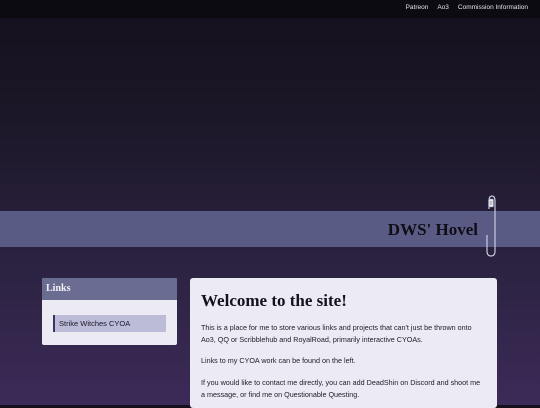 This screenshot has height=408, width=540. Describe the element at coordinates (270, 9) in the screenshot. I see `top-nav-bar: Patreon Ao3 Commission Information` at that location.